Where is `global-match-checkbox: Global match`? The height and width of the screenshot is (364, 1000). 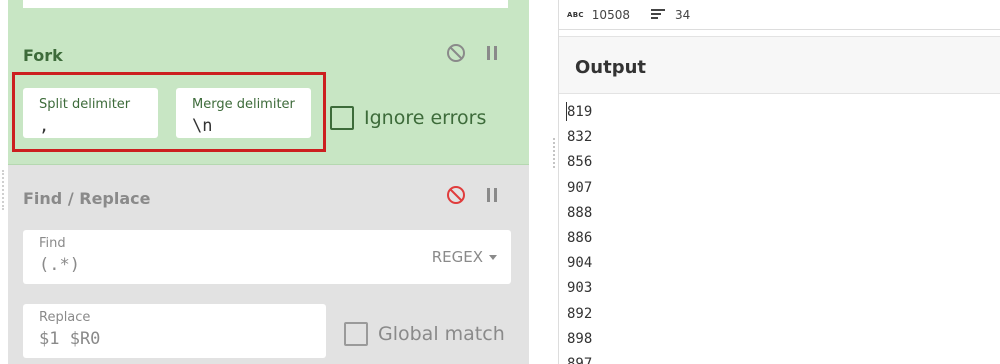
global-match-checkbox: Global match is located at coordinates (424, 334).